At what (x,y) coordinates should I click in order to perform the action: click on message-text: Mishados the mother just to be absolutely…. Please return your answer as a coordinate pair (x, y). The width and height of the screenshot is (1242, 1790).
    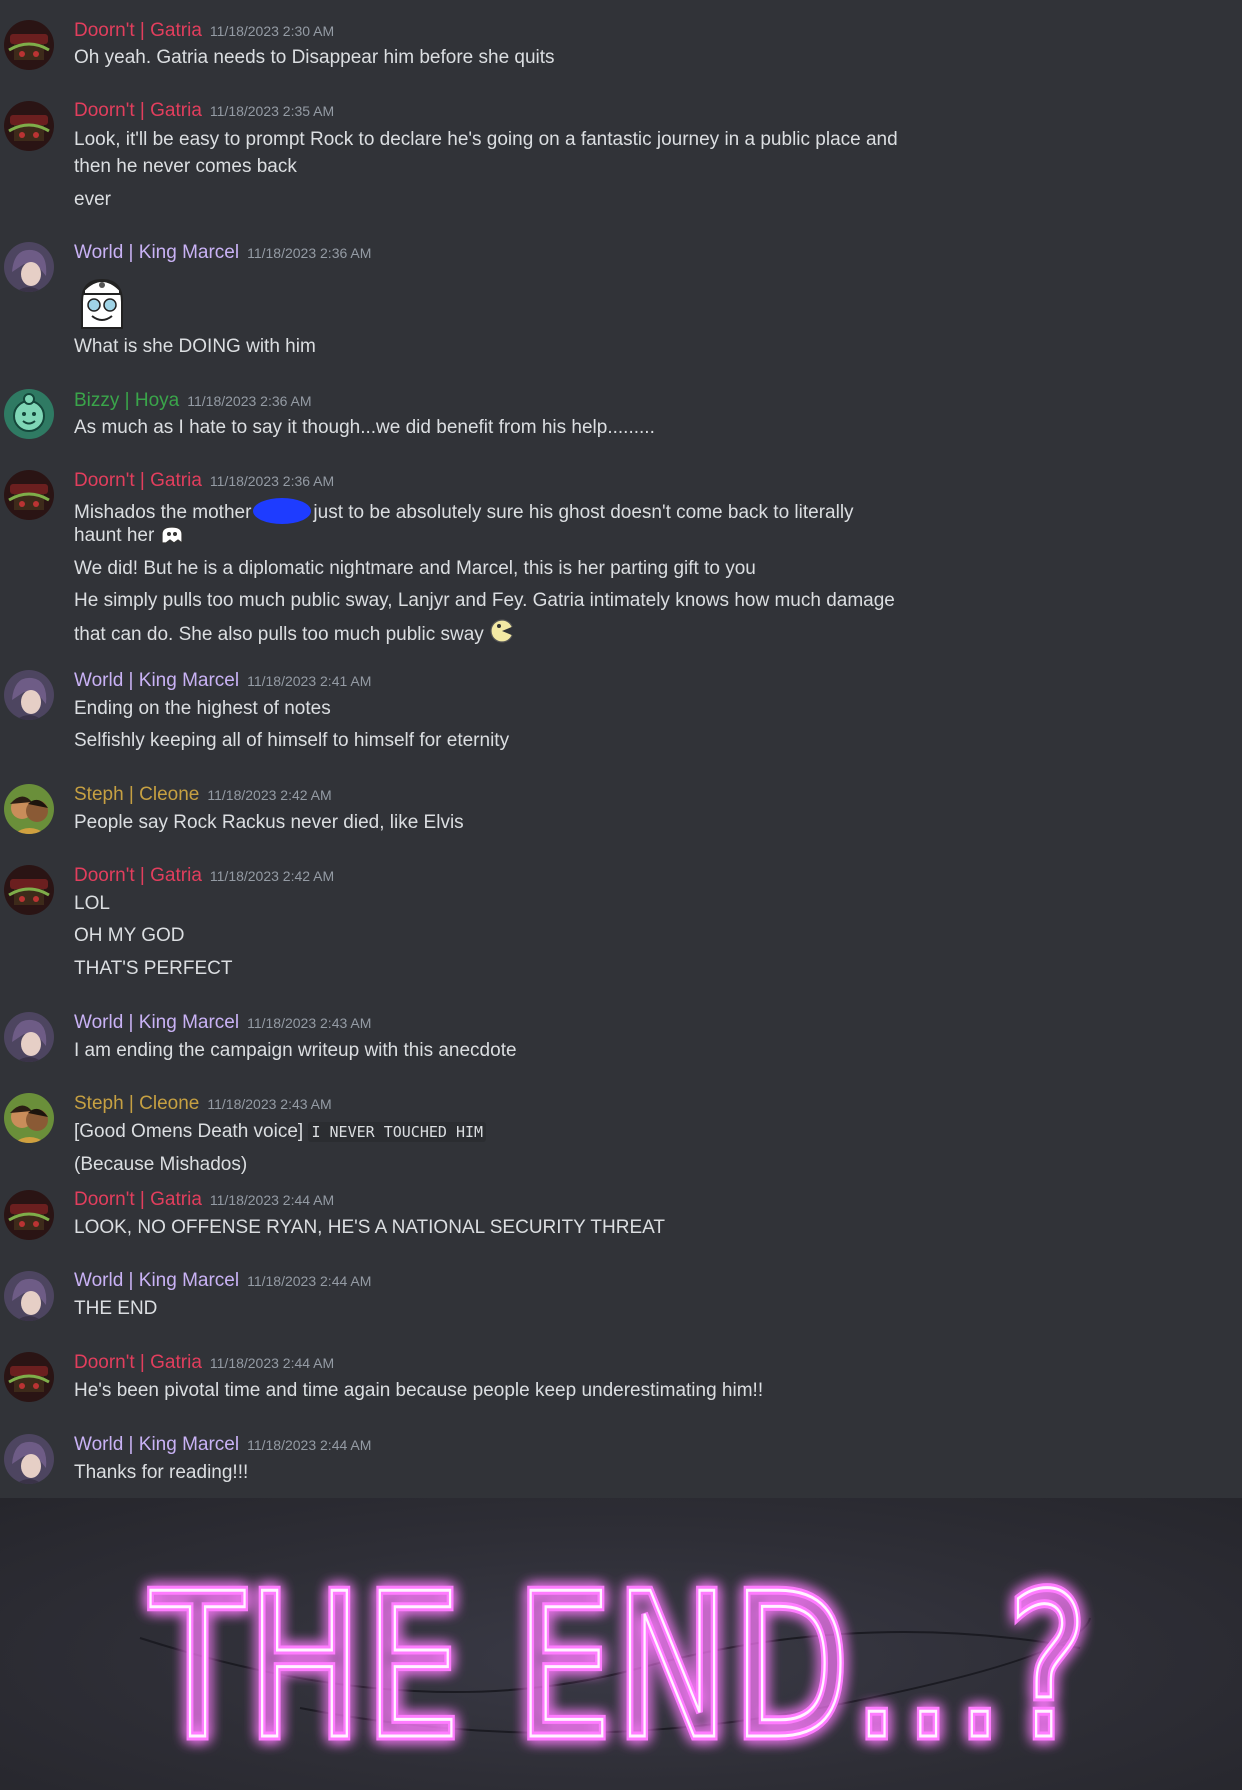
    Looking at the image, I should click on (464, 511).